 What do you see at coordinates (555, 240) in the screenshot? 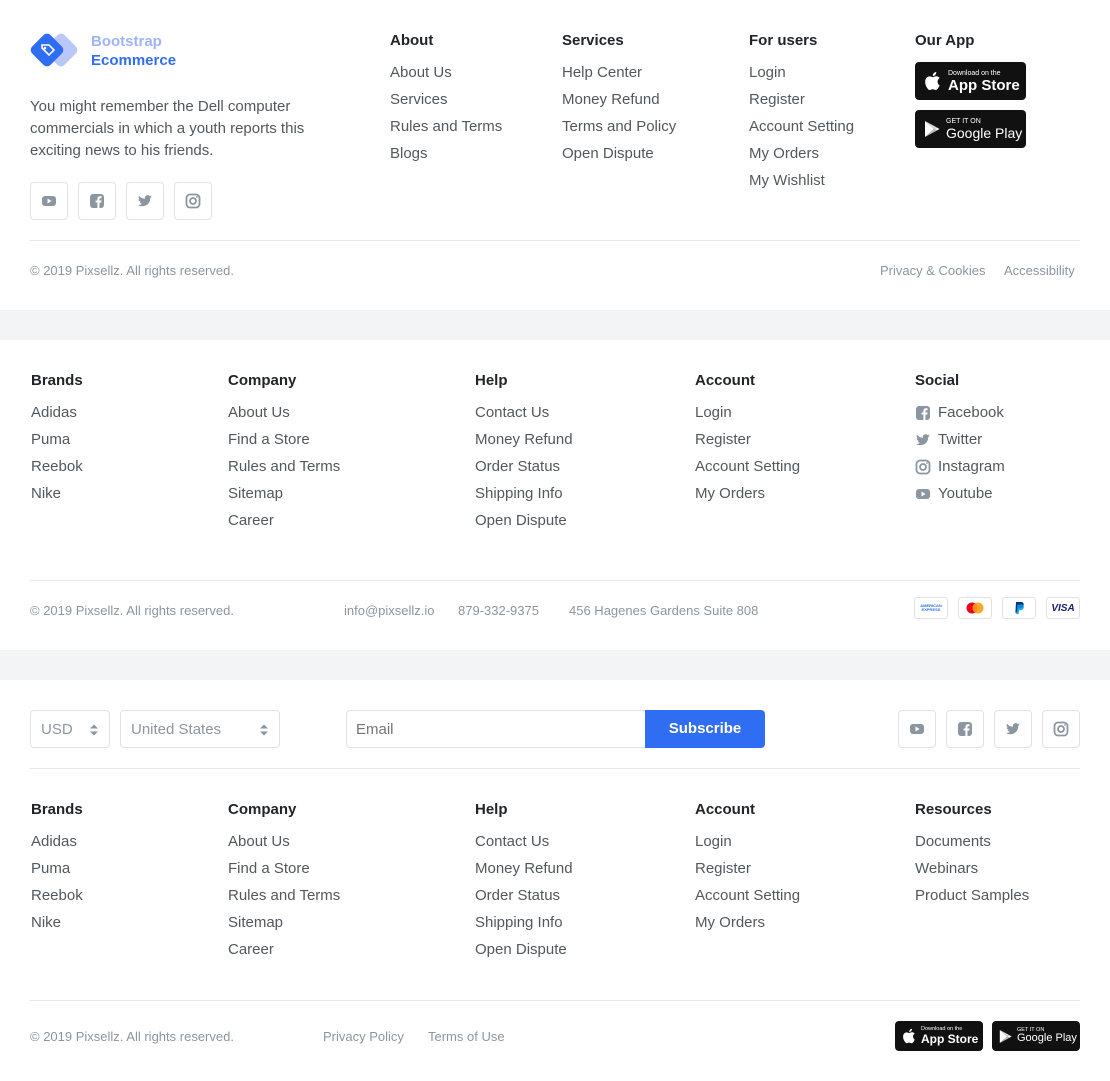
I see `divider` at bounding box center [555, 240].